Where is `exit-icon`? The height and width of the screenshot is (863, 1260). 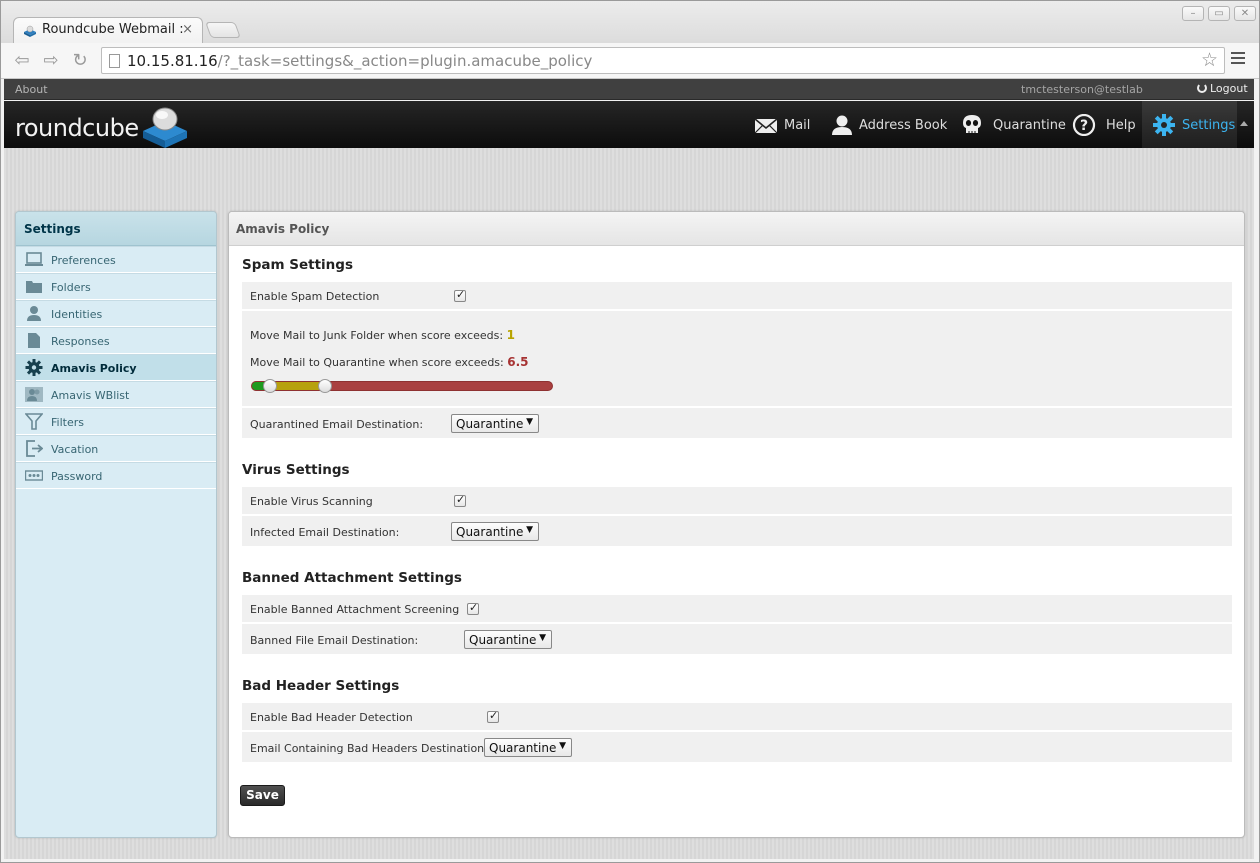
exit-icon is located at coordinates (34, 448).